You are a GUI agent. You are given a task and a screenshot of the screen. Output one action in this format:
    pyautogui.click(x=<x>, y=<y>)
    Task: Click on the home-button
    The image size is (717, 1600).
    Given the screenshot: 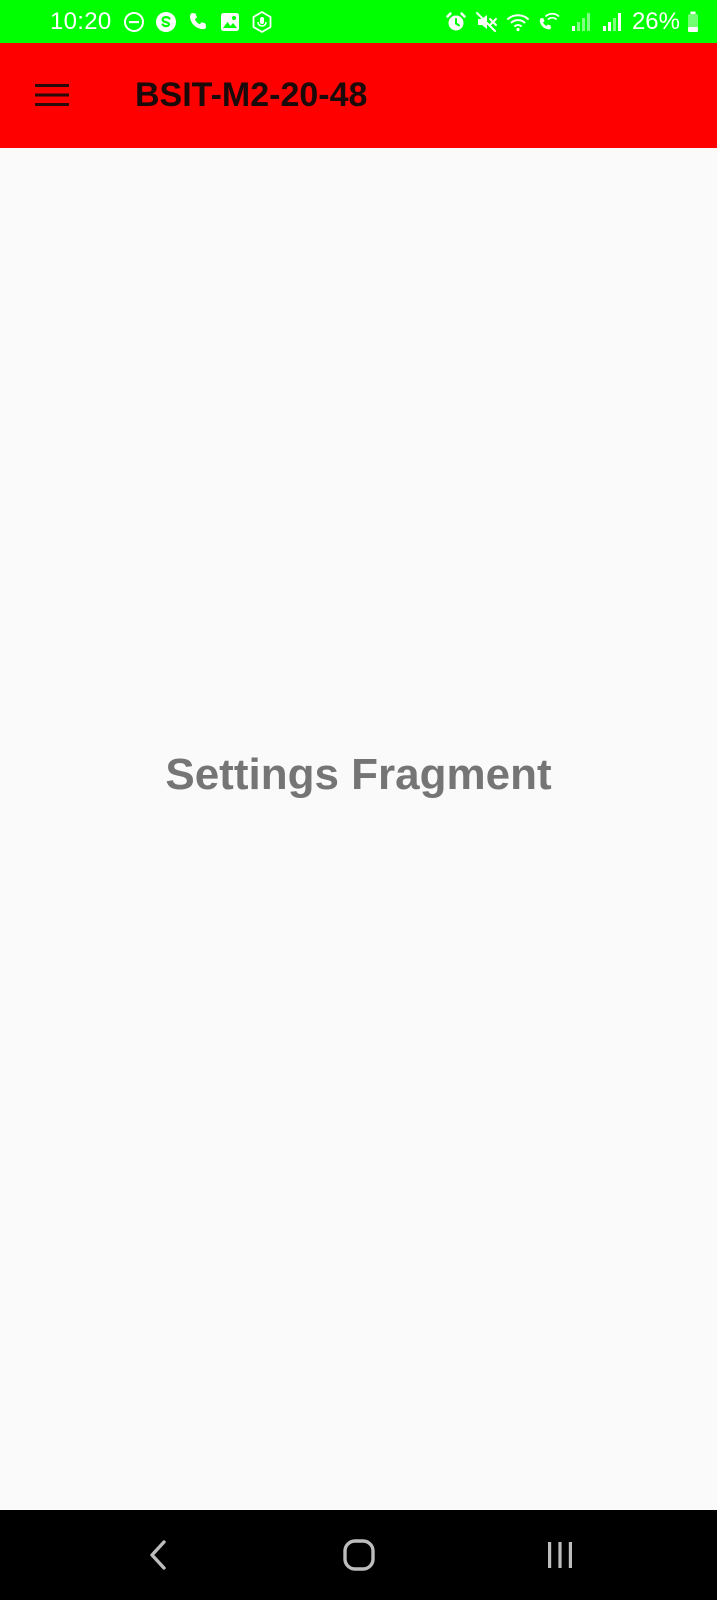 What is the action you would take?
    pyautogui.click(x=359, y=1555)
    